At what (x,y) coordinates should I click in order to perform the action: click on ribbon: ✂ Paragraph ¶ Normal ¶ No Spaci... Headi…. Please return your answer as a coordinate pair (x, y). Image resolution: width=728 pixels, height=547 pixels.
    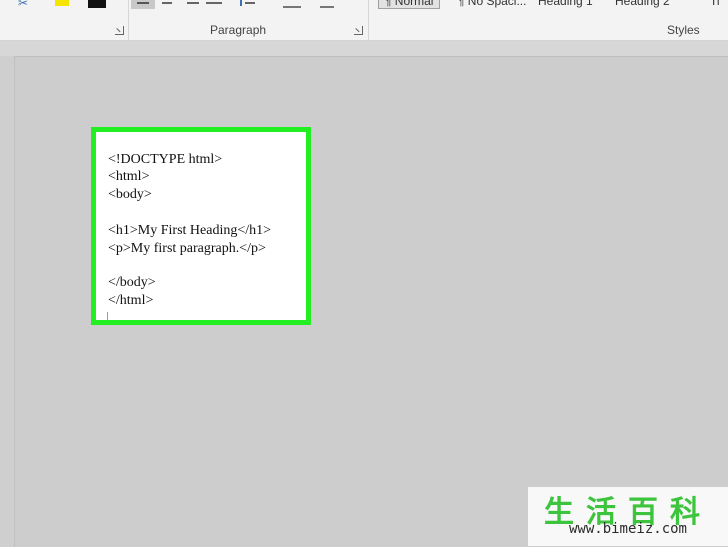
    Looking at the image, I should click on (364, 20).